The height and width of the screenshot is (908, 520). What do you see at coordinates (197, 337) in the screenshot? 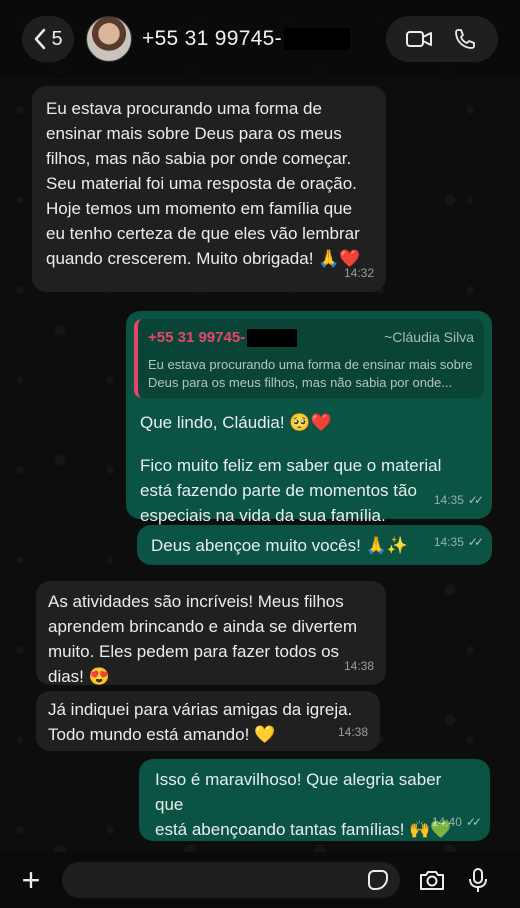
I see `quote-sender-number: +55 31 99745-` at bounding box center [197, 337].